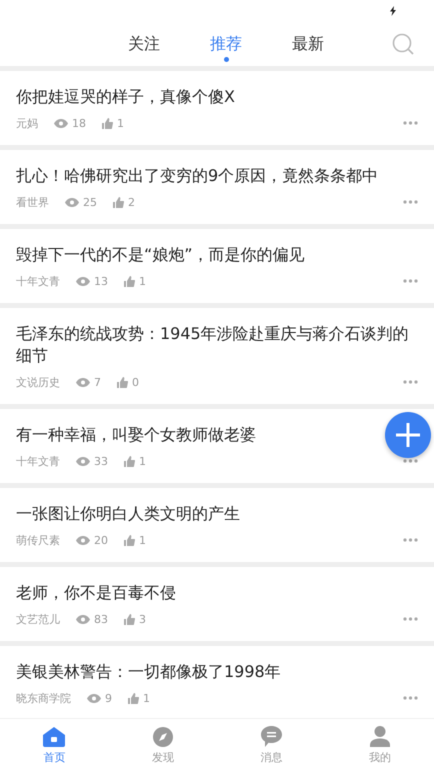  What do you see at coordinates (38, 382) in the screenshot?
I see `article-source: 文说历史` at bounding box center [38, 382].